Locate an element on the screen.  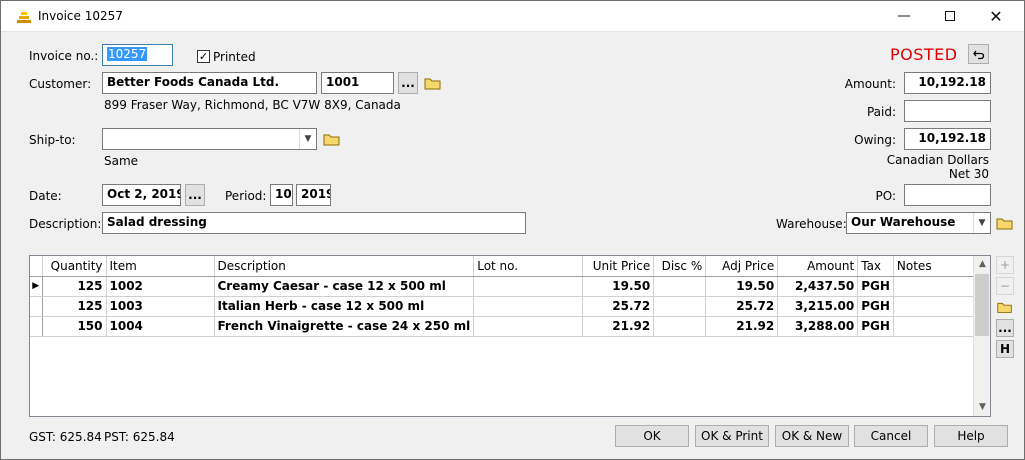
owing-field: 10,192.18 is located at coordinates (947, 139).